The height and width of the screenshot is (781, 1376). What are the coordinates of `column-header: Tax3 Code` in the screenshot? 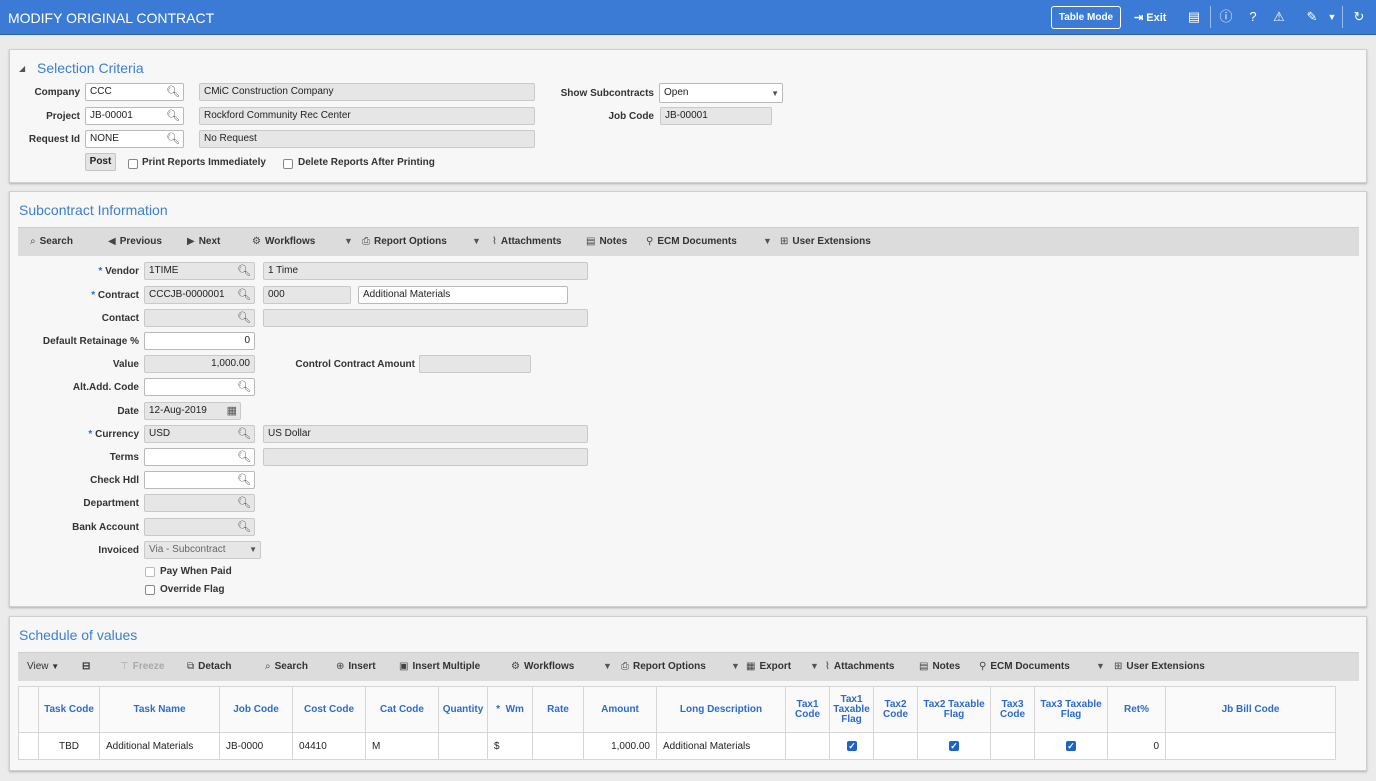 It's located at (1012, 709).